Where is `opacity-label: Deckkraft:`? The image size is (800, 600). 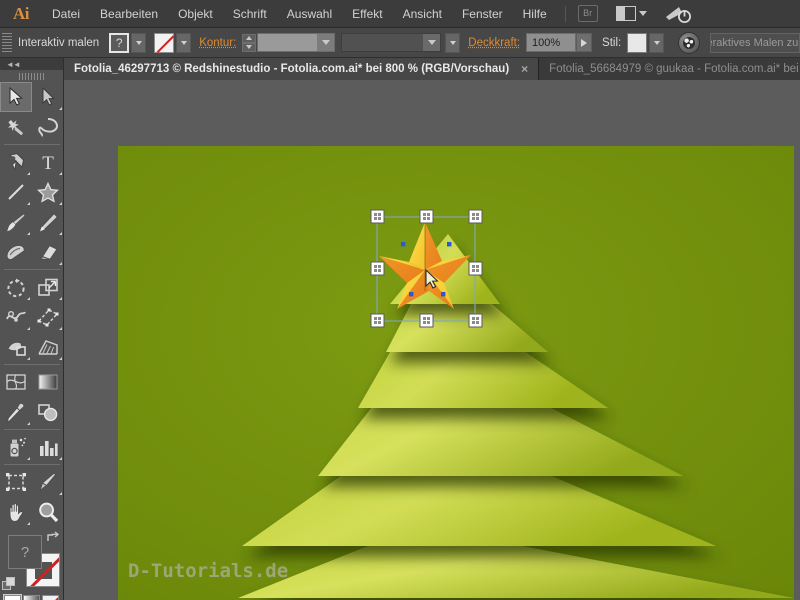 opacity-label: Deckkraft: is located at coordinates (494, 43).